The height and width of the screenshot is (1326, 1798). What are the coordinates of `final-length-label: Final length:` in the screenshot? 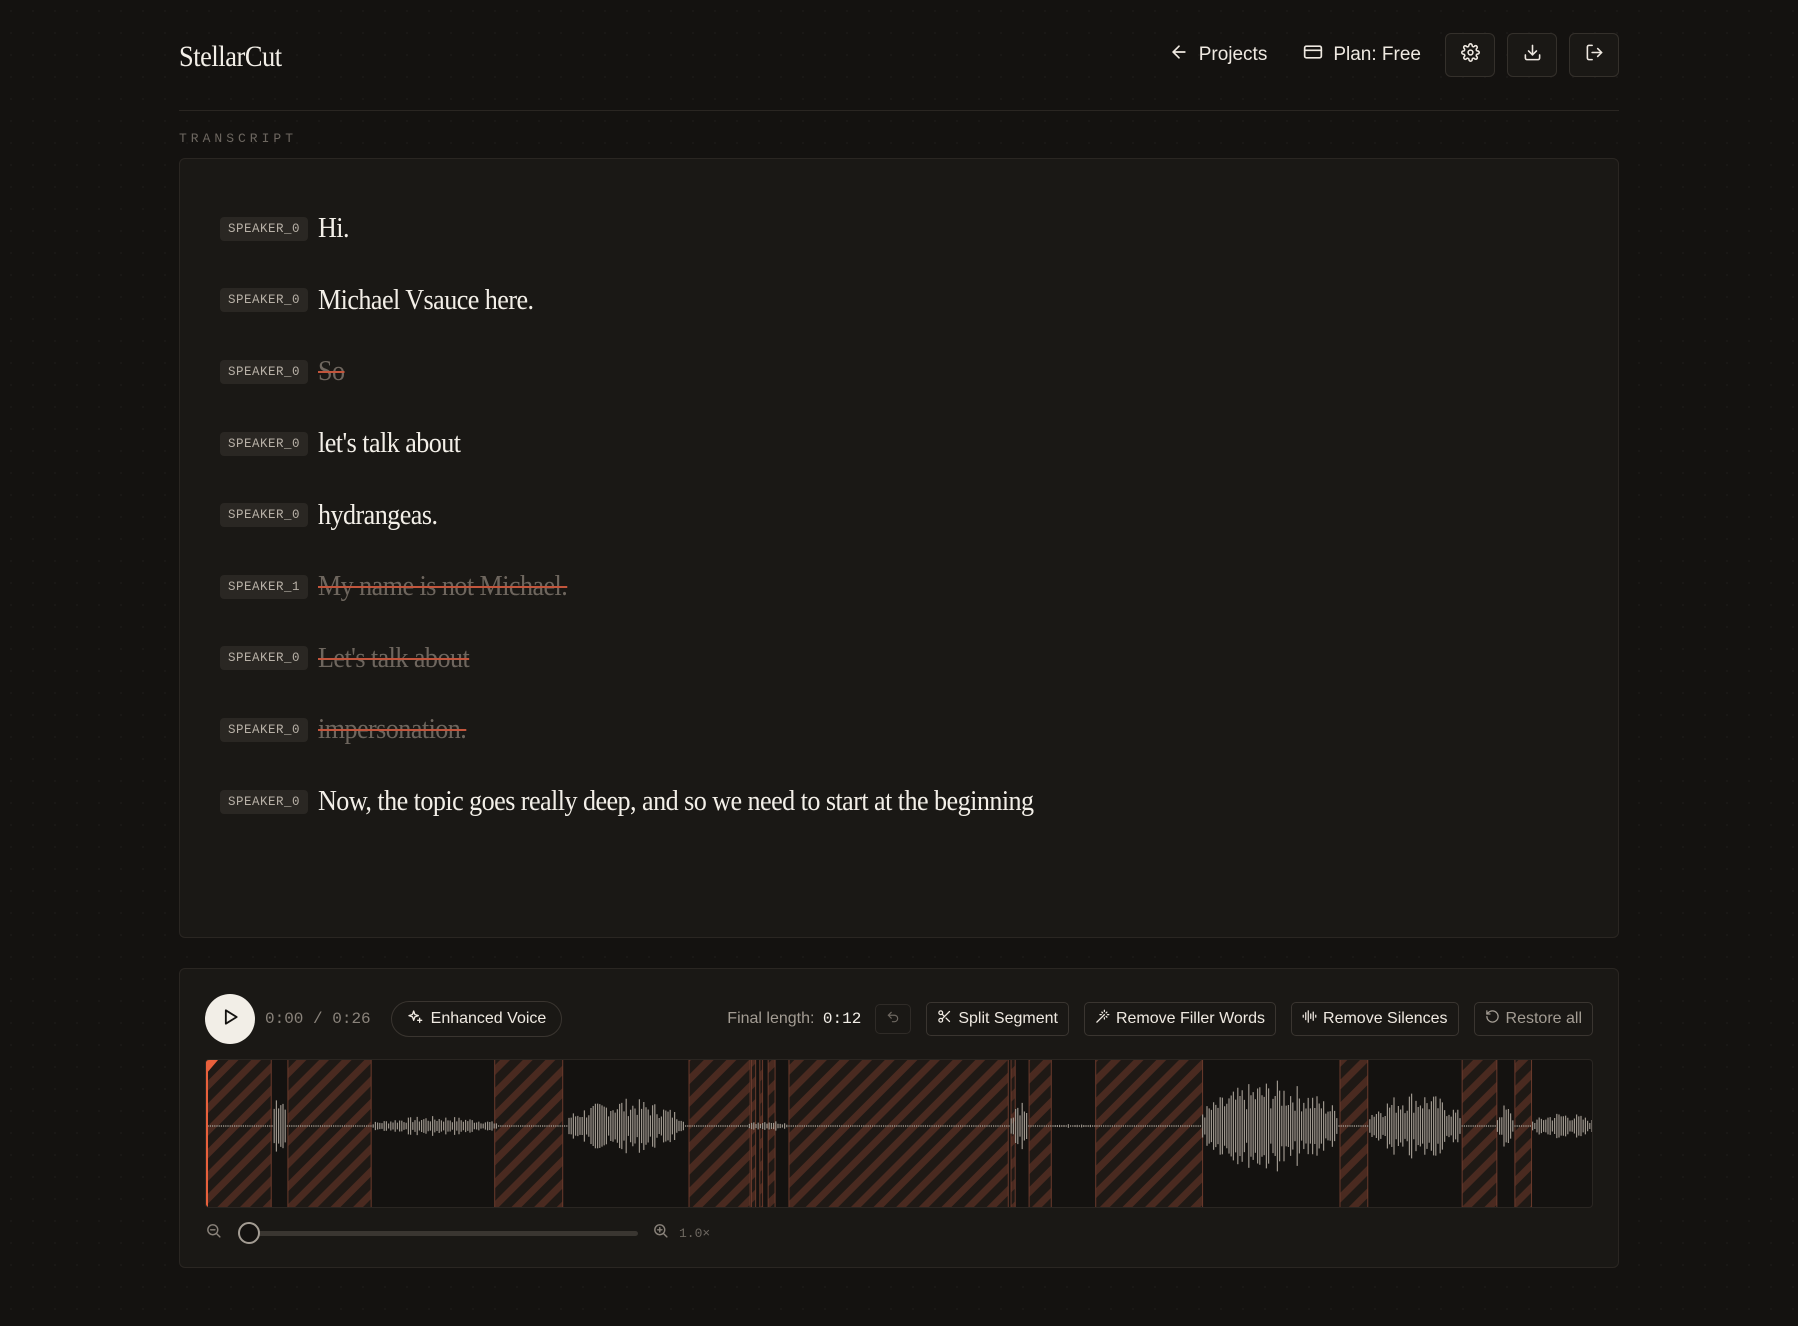 It's located at (771, 1018).